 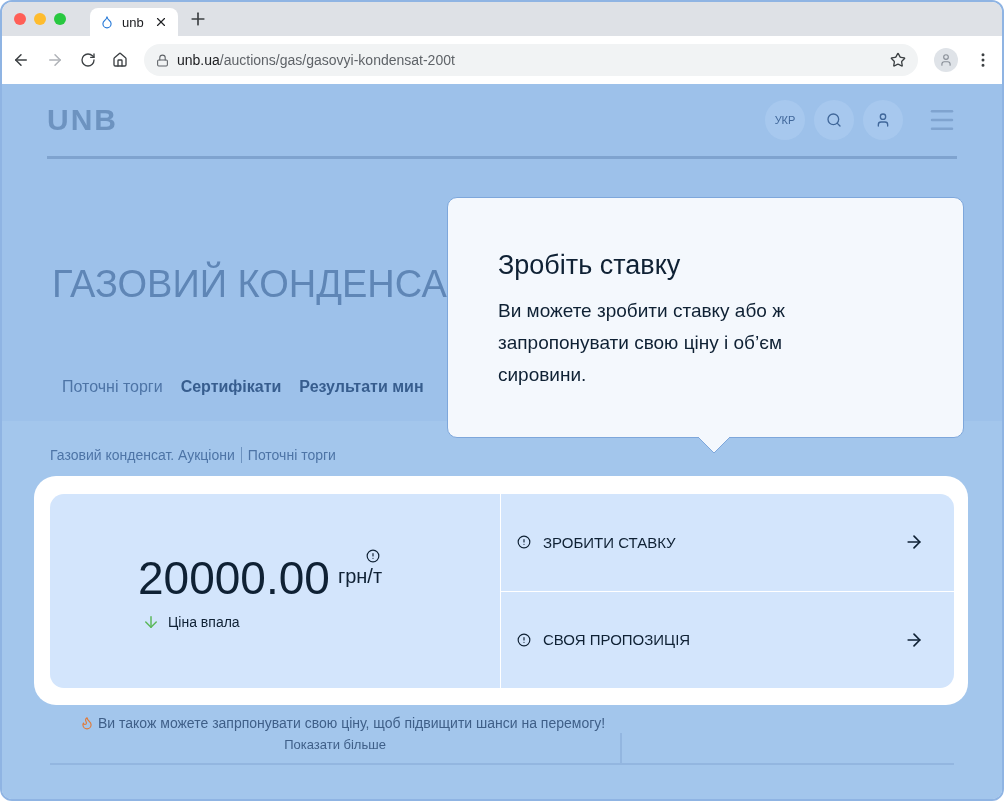 I want to click on popover-text: Ви можете зробити ставку або ж запропонувати свою ціну і об’єм сировини., so click(x=642, y=343).